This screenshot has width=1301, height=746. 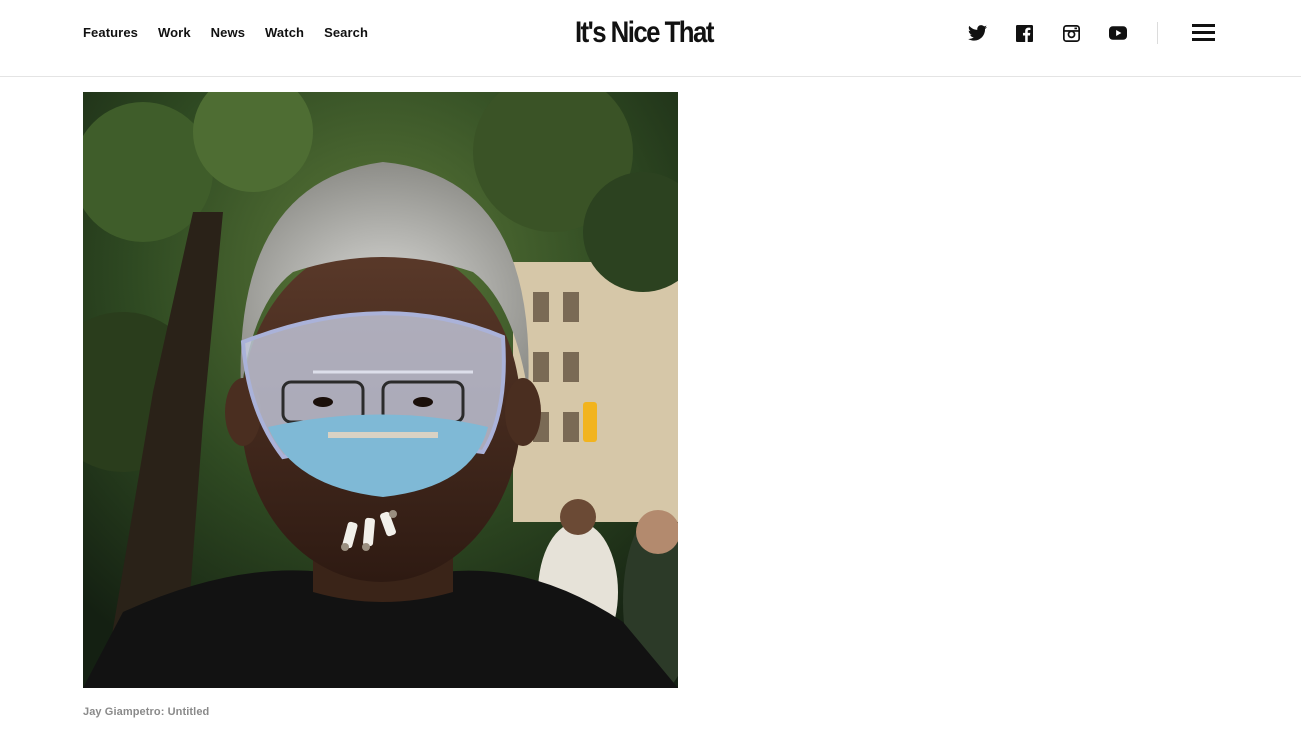 What do you see at coordinates (110, 33) in the screenshot?
I see `nav-item-features: Features` at bounding box center [110, 33].